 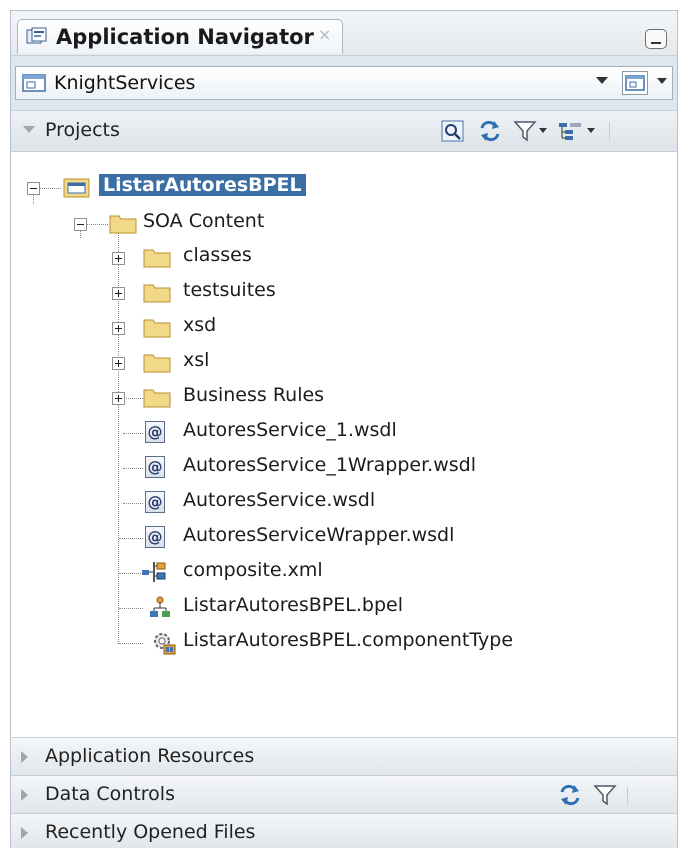 What do you see at coordinates (211, 362) in the screenshot?
I see `tree-node-folder: xsl` at bounding box center [211, 362].